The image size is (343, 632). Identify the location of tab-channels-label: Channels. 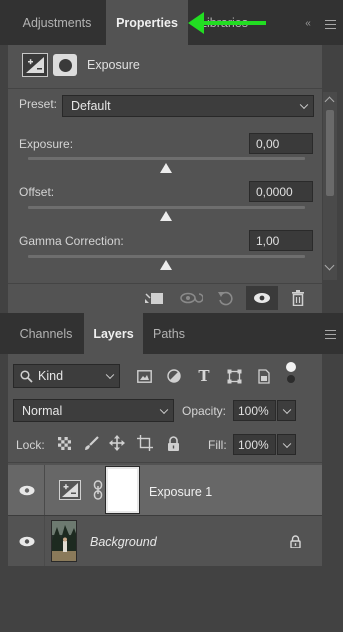
(46, 333).